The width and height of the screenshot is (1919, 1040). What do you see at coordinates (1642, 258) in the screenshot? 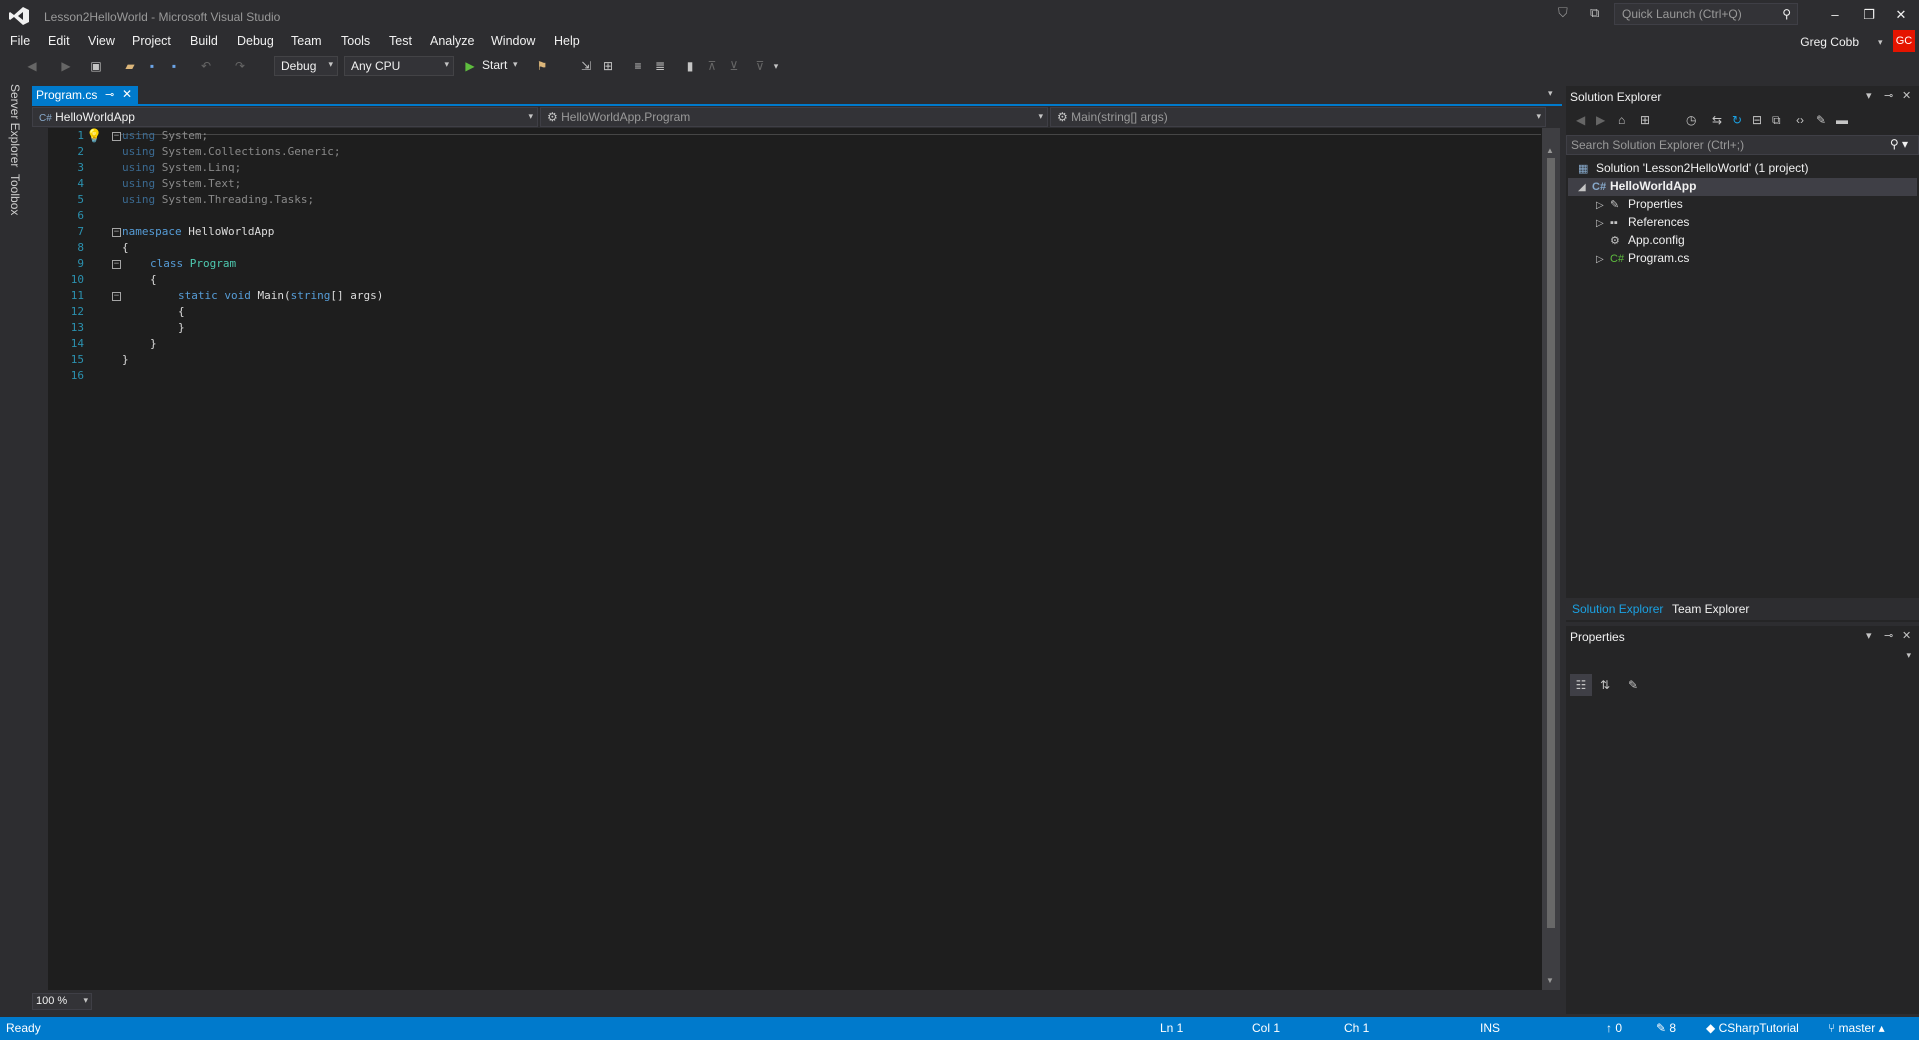
I see `tree-item-program-cs: ▷ C# Program.cs` at bounding box center [1642, 258].